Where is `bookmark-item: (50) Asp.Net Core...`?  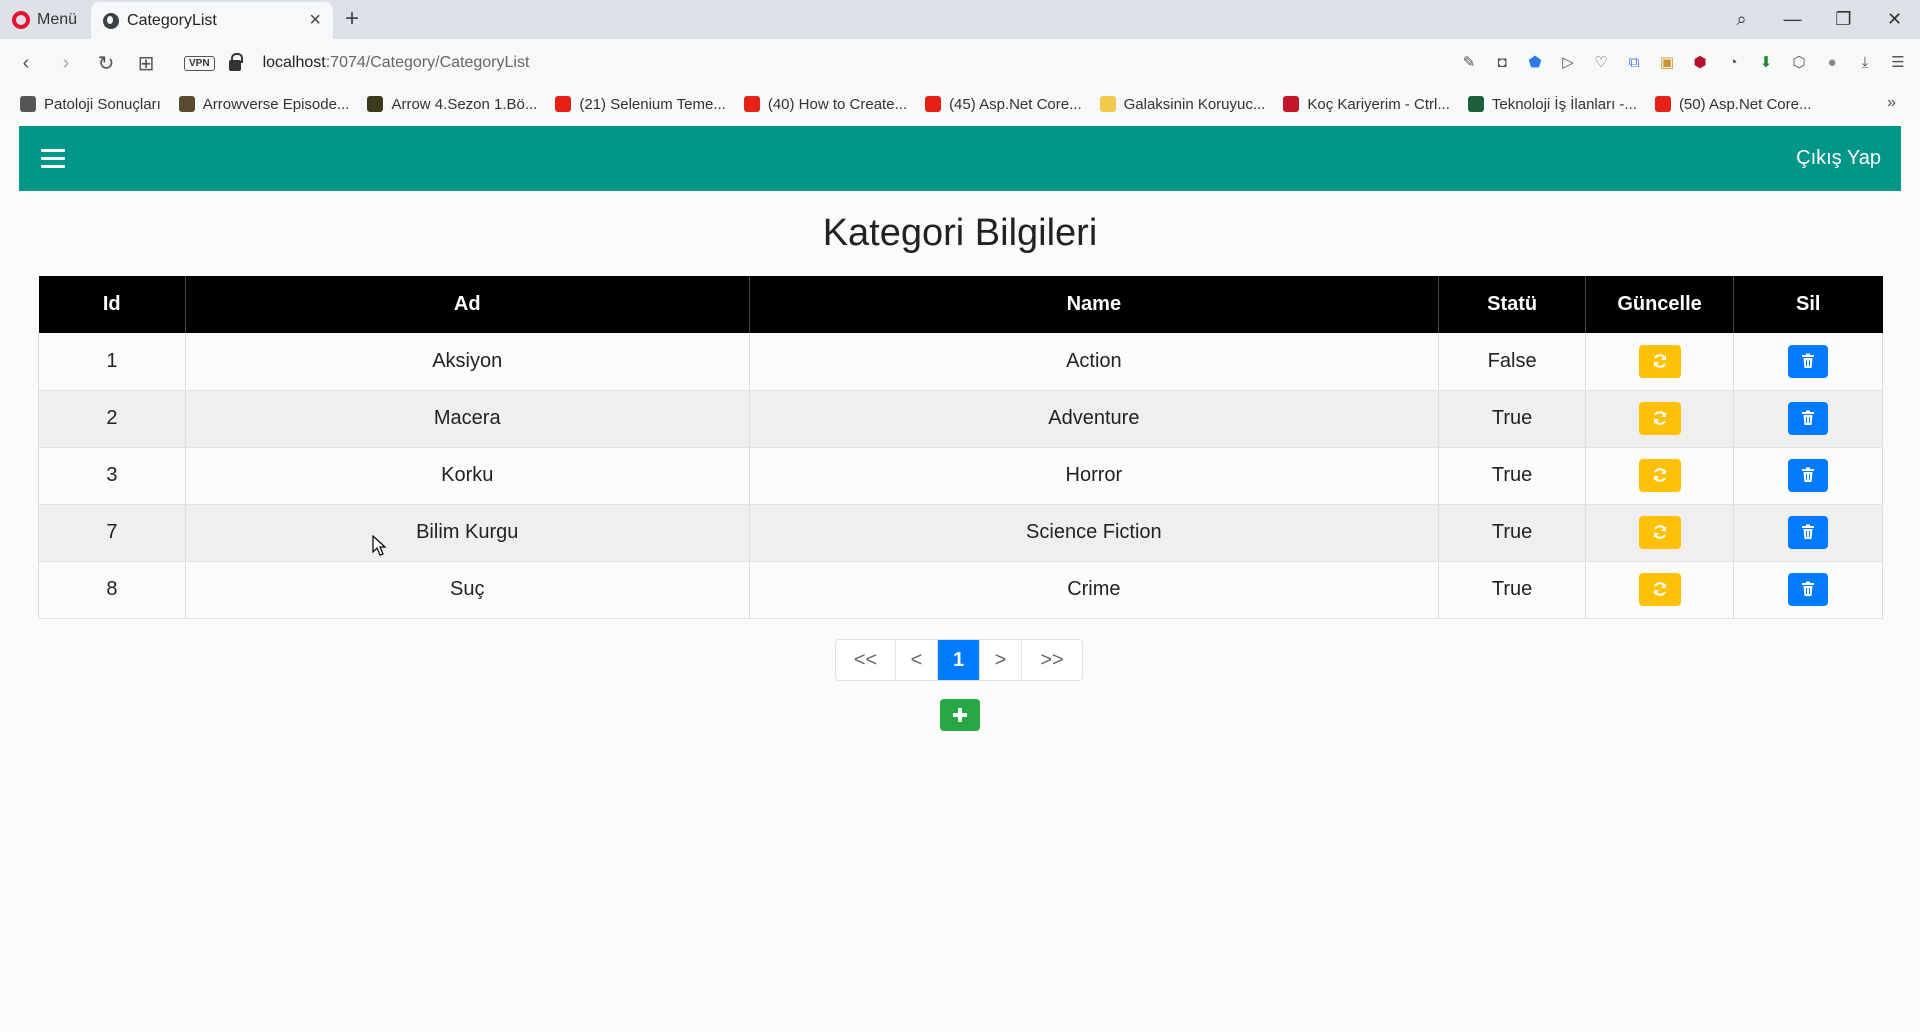 bookmark-item: (50) Asp.Net Core... is located at coordinates (1733, 104).